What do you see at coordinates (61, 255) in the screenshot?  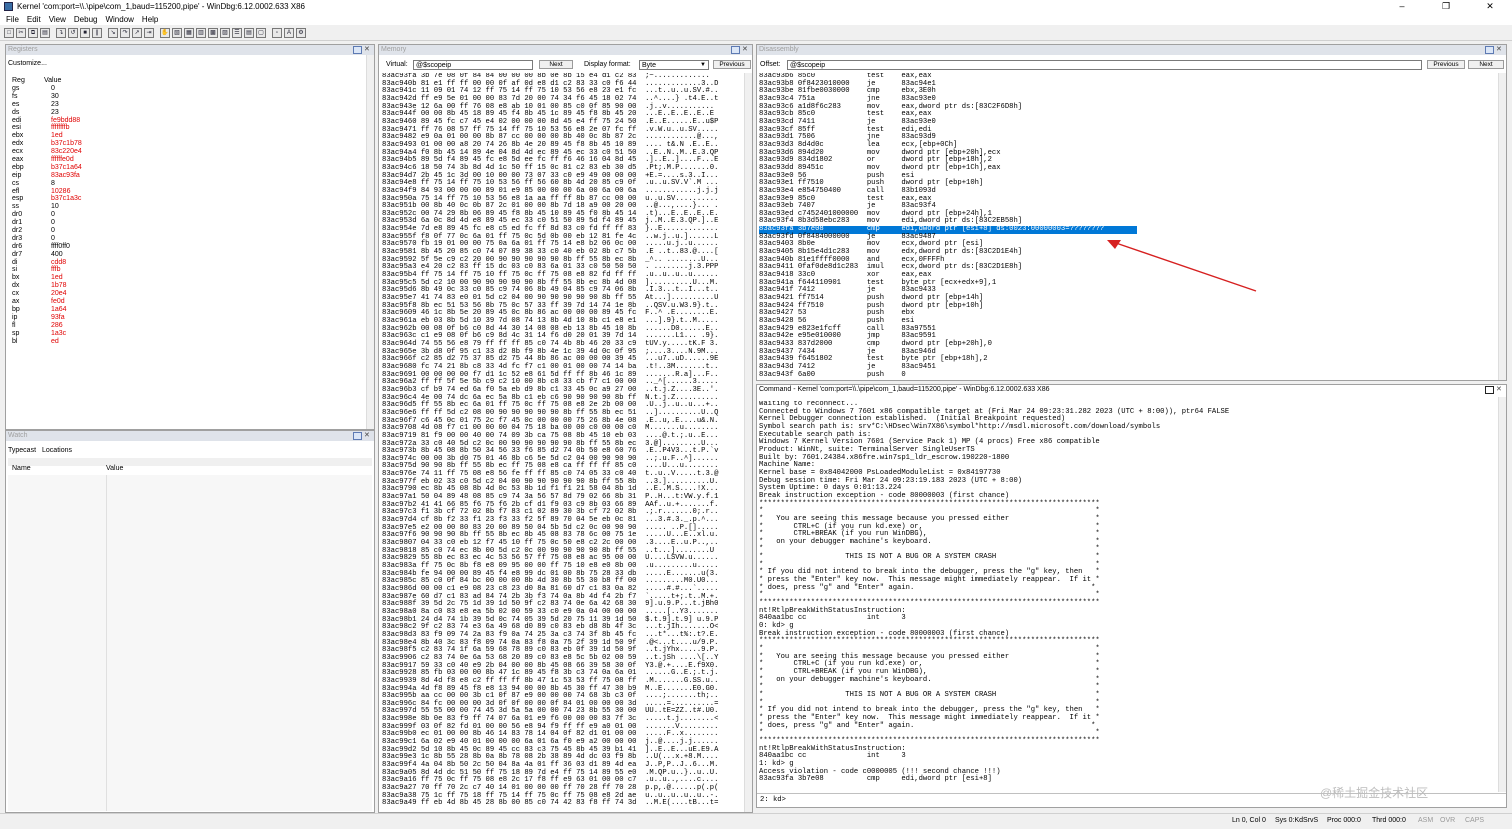 I see `register-row: dr7 400` at bounding box center [61, 255].